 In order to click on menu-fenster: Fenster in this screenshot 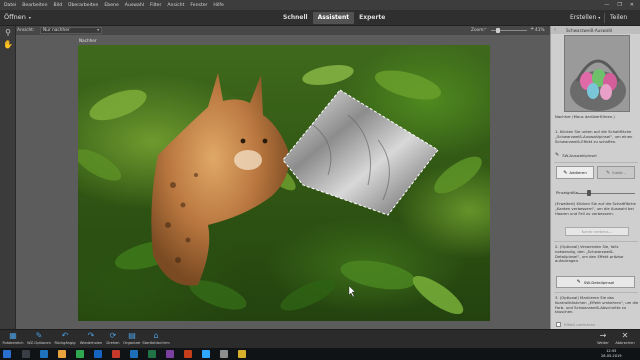, I will do `click(198, 5)`.